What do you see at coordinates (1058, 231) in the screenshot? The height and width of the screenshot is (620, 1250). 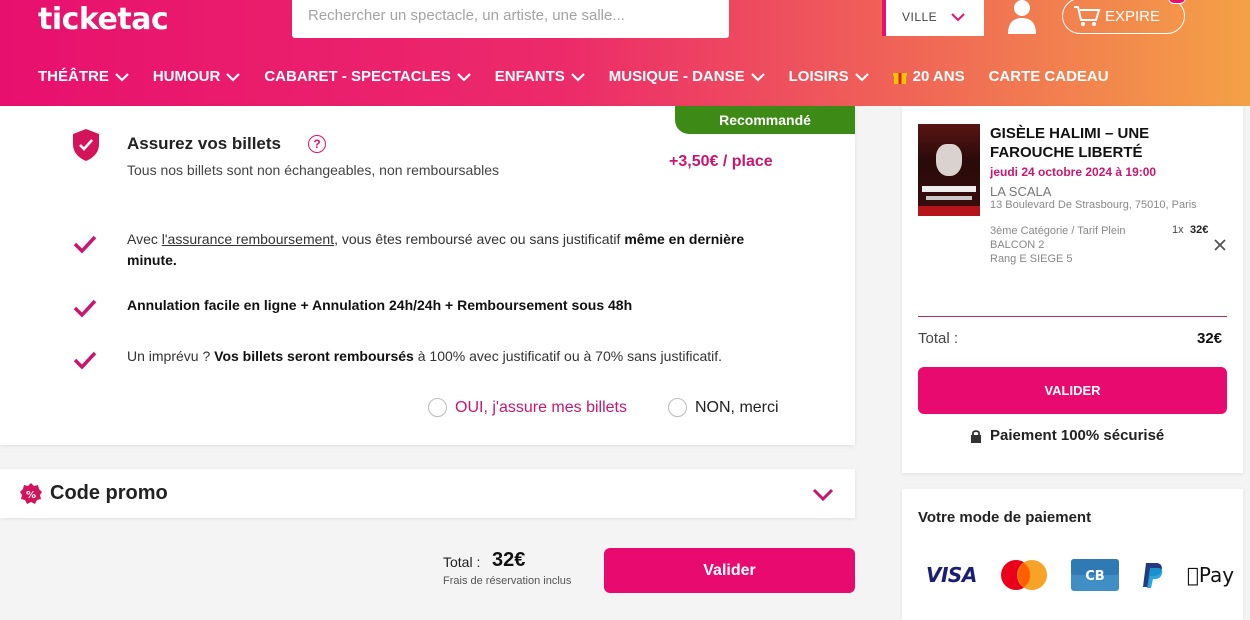 I see `seat-category: 3ème Catégorie / Tarif Plein` at bounding box center [1058, 231].